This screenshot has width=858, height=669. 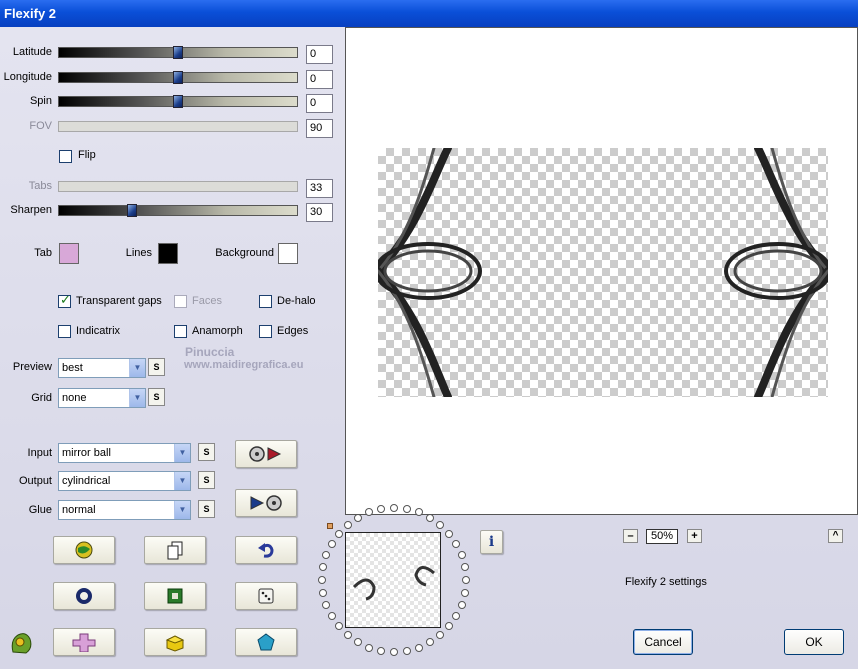 I want to click on anamorph-checkbox, so click(x=180, y=331).